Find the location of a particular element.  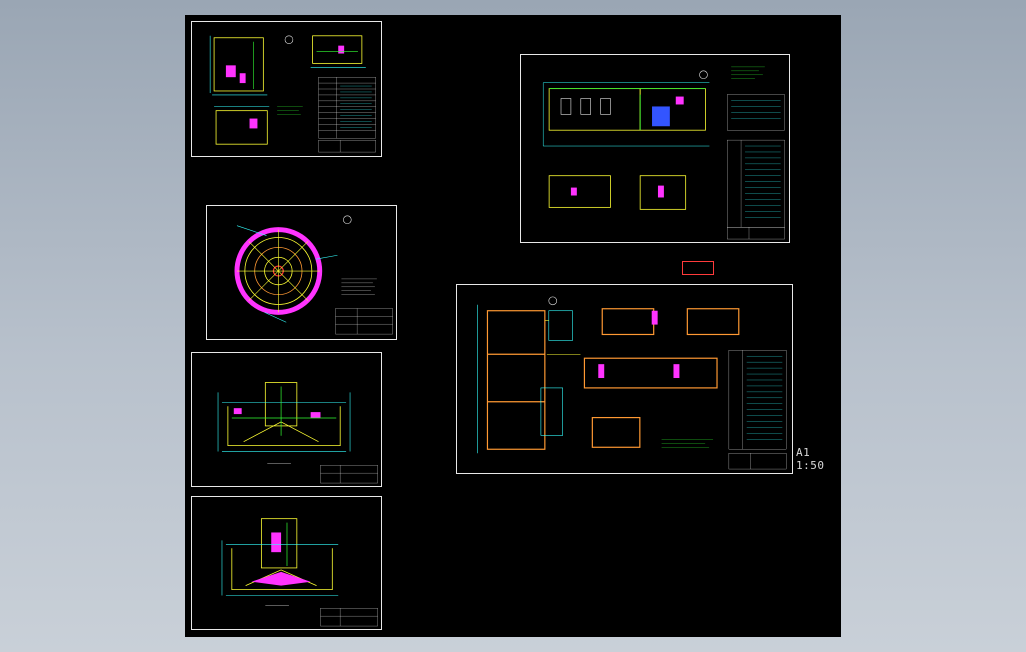

sheet-4-drawing is located at coordinates (299, 572).